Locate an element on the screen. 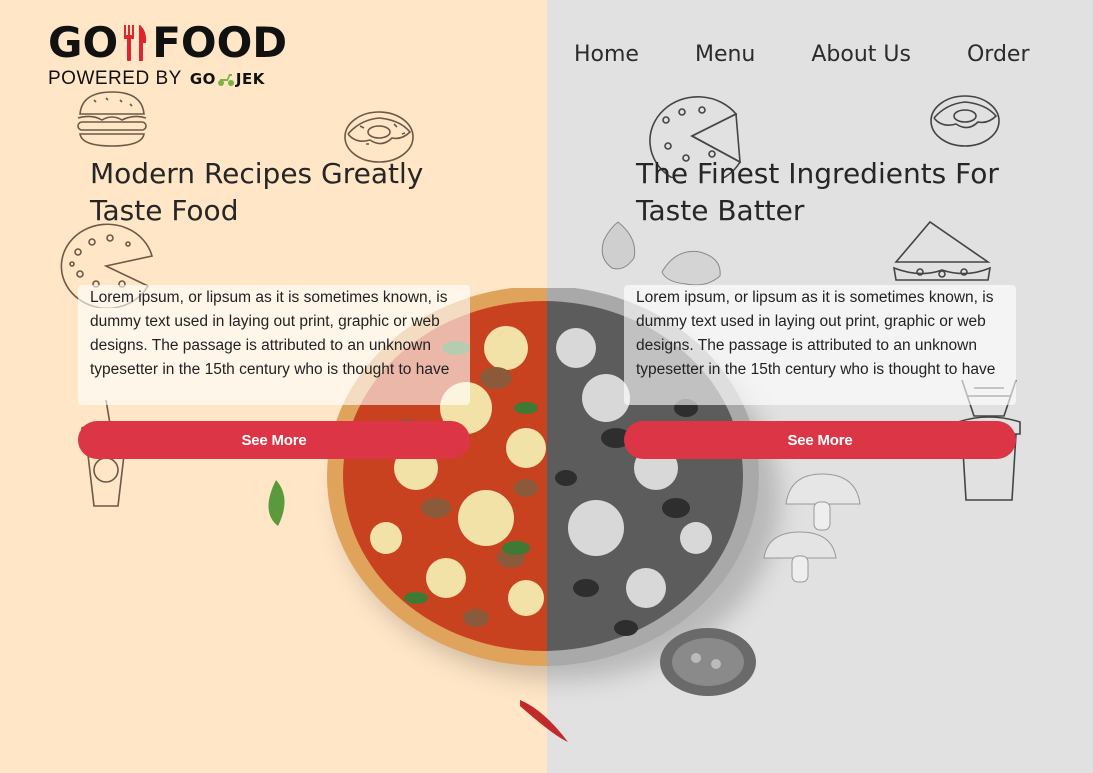 The width and height of the screenshot is (1093, 773). brand-logo: GO FOOD POWERED BY GO JEK is located at coordinates (167, 56).